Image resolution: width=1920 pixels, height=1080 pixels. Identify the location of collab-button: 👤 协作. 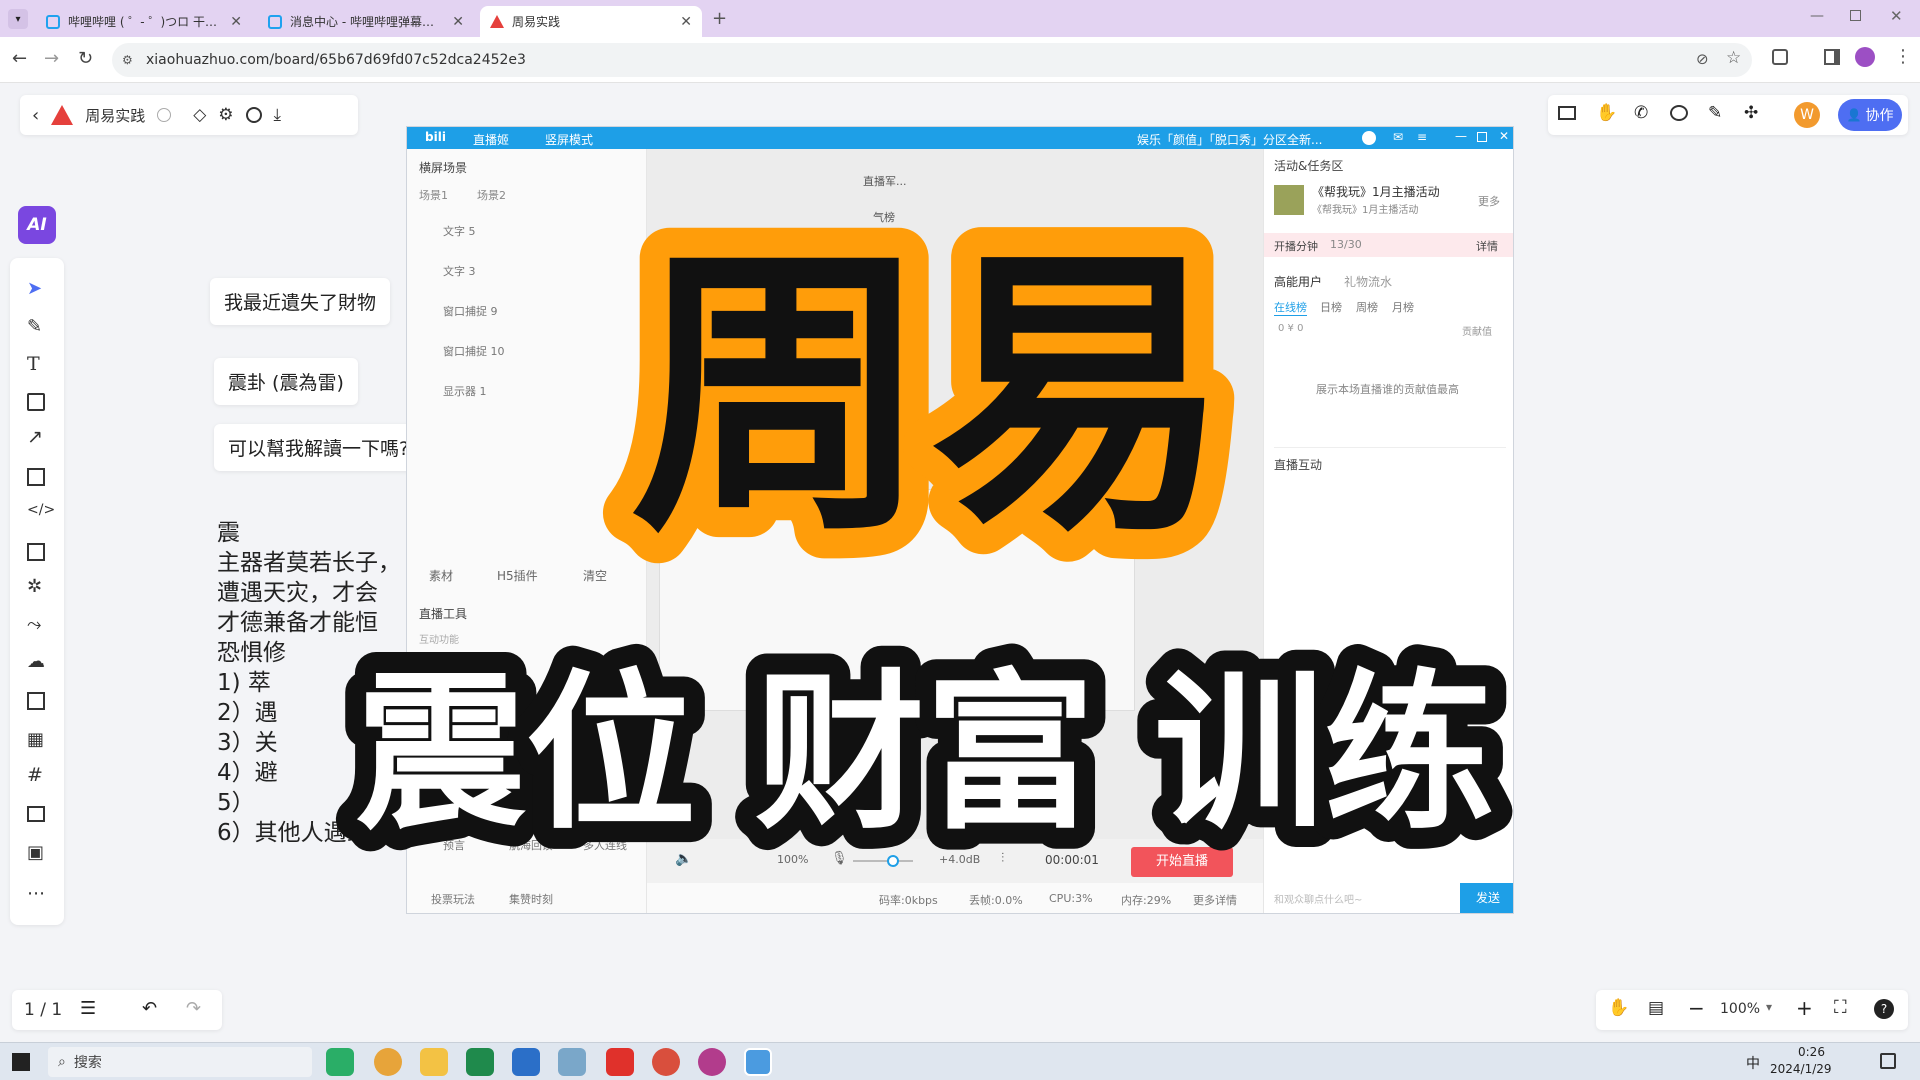
(1870, 115).